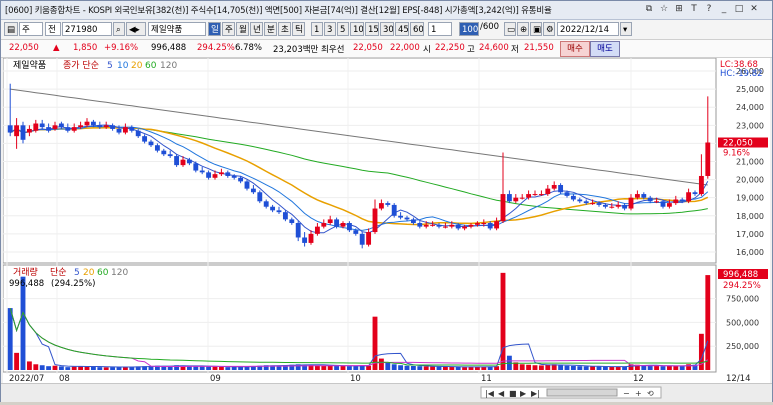 The height and width of the screenshot is (405, 773). I want to click on calendar-icon: ▾, so click(626, 29).